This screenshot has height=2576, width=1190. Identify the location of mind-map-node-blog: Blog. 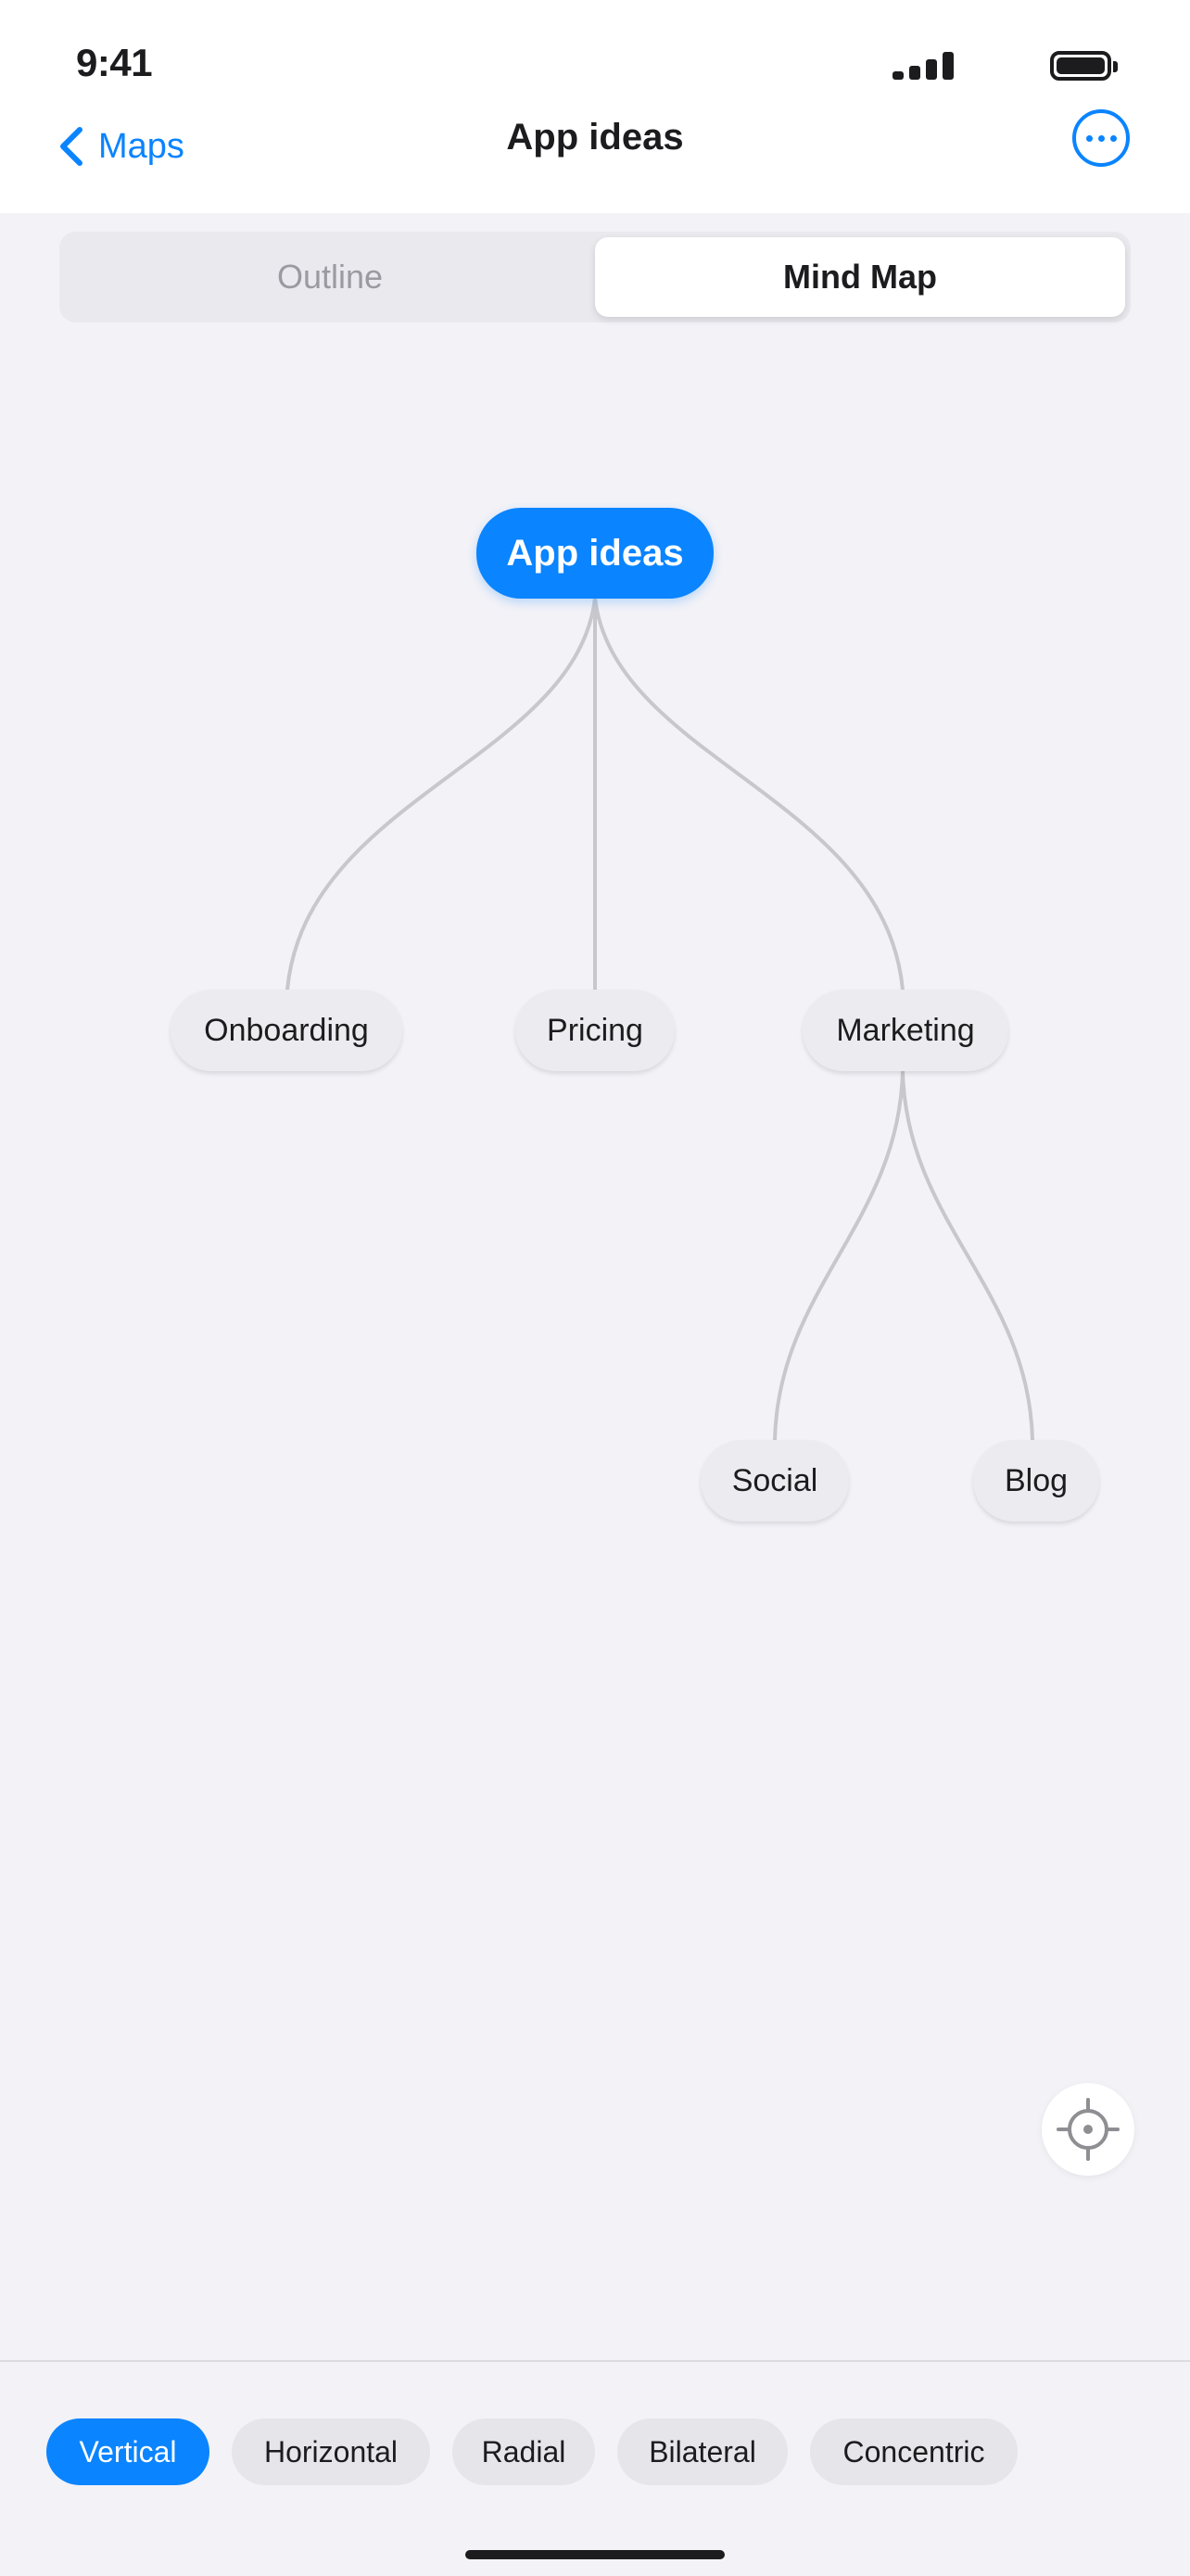
(1036, 1481).